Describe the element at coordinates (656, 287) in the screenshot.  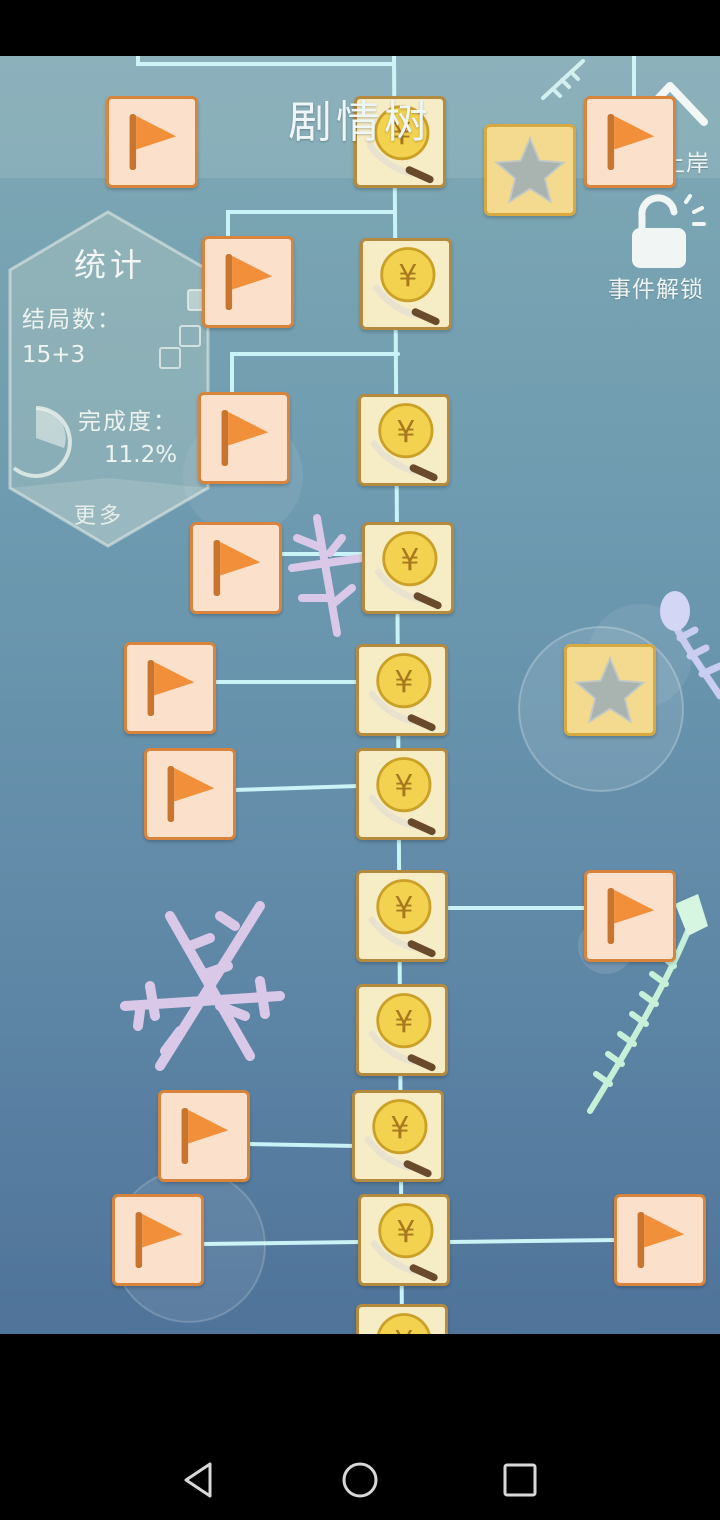
I see `event-unlock-button: 事件解锁` at that location.